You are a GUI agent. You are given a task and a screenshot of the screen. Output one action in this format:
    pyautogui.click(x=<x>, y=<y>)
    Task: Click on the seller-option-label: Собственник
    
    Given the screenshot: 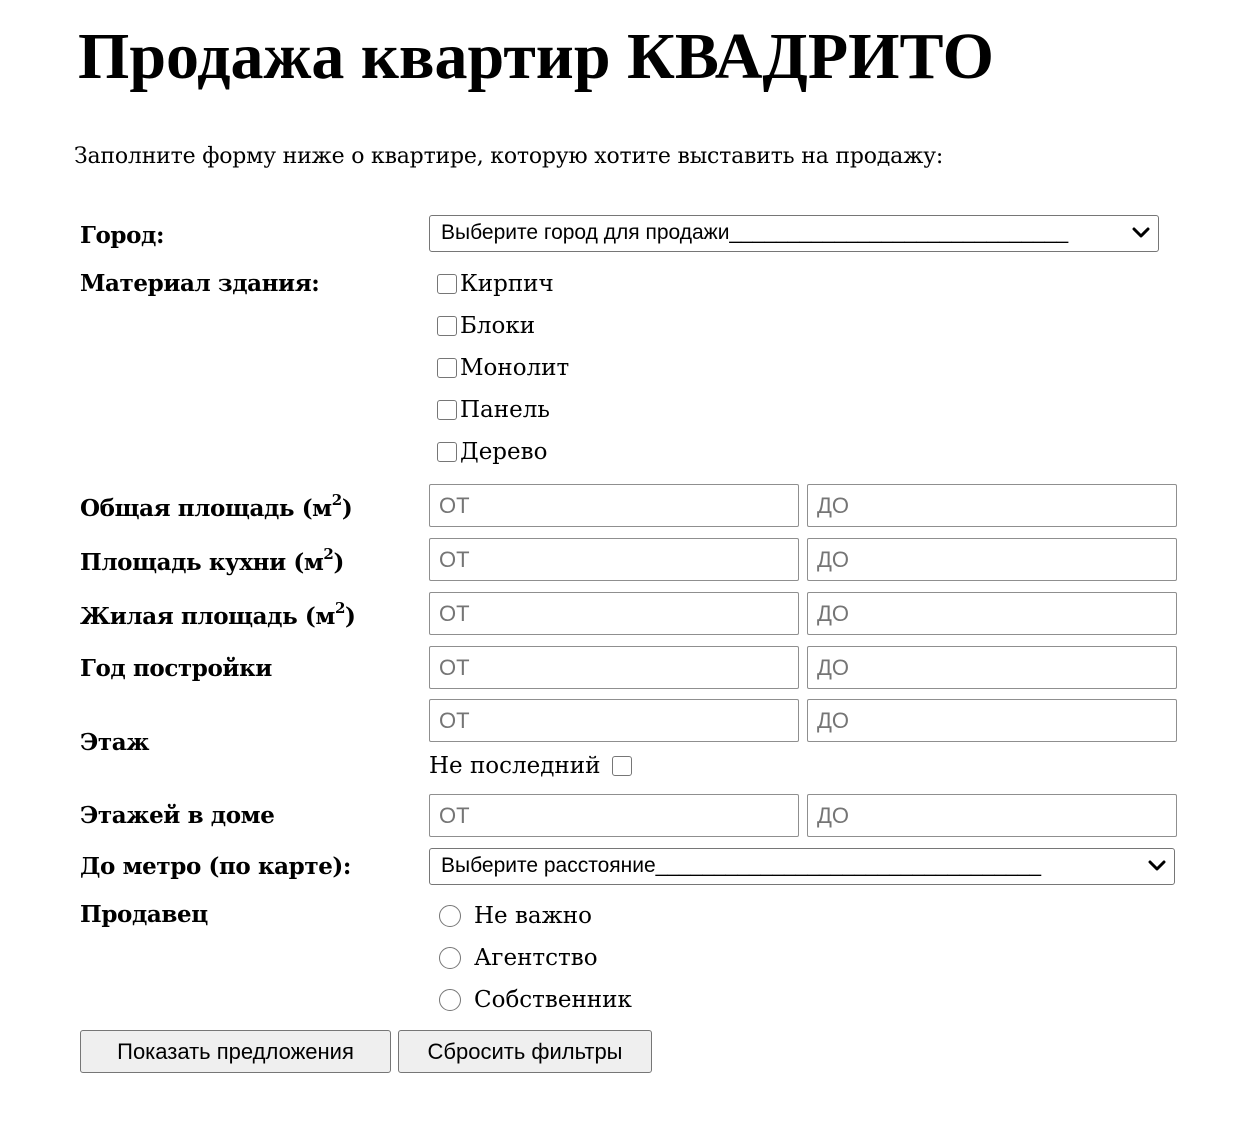 What is the action you would take?
    pyautogui.click(x=553, y=1000)
    